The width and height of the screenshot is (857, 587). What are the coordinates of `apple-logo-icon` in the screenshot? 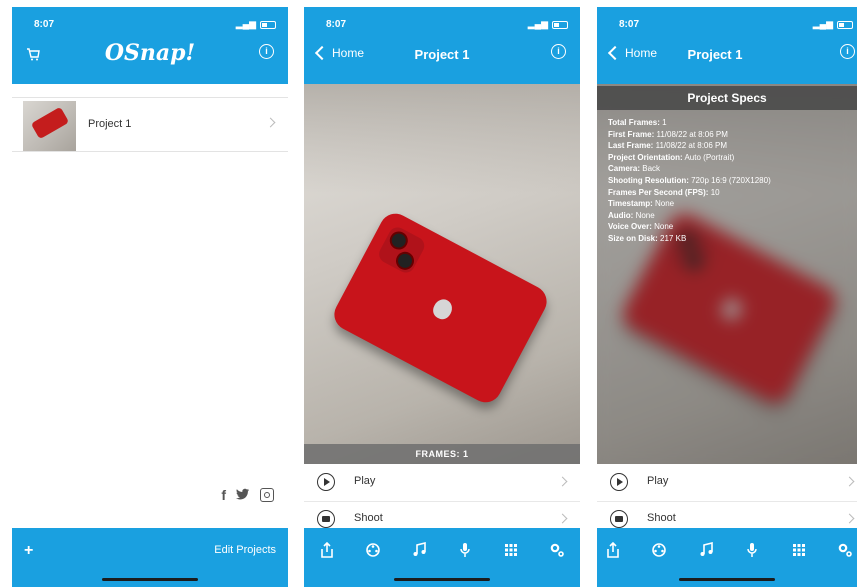 It's located at (443, 309).